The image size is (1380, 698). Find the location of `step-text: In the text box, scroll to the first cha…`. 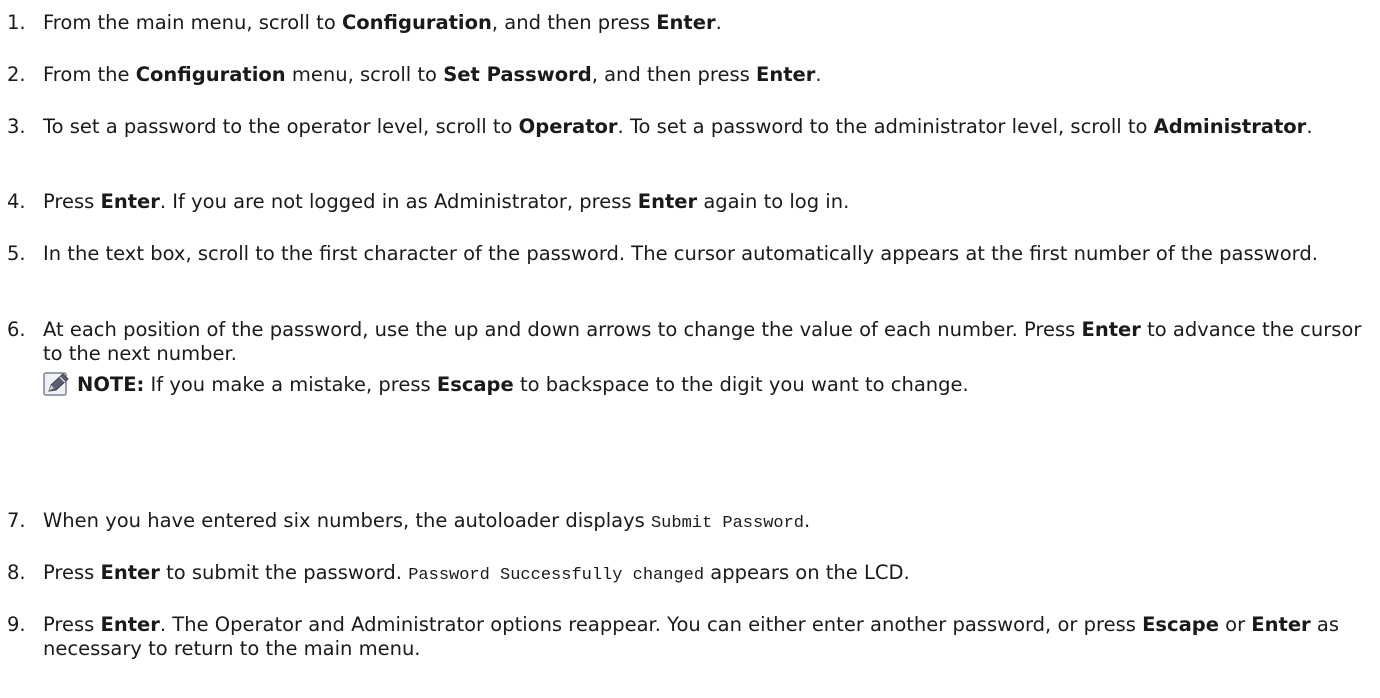

step-text: In the text box, scroll to the first cha… is located at coordinates (680, 253).